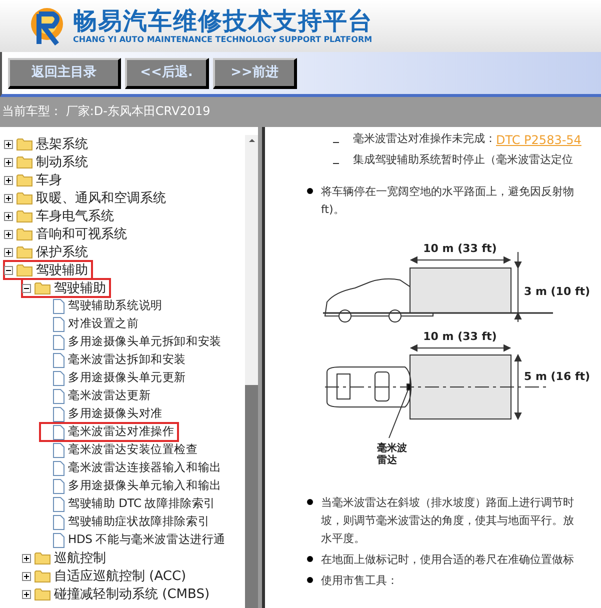  What do you see at coordinates (447, 201) in the screenshot?
I see `paragraph: 将车辆停在一宽阔空地的水平路面上，避免因反射物 ft)。` at bounding box center [447, 201].